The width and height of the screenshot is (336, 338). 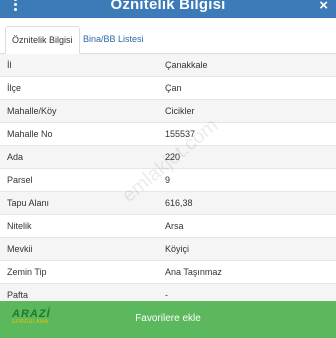 I want to click on row-value: -, so click(x=166, y=295).